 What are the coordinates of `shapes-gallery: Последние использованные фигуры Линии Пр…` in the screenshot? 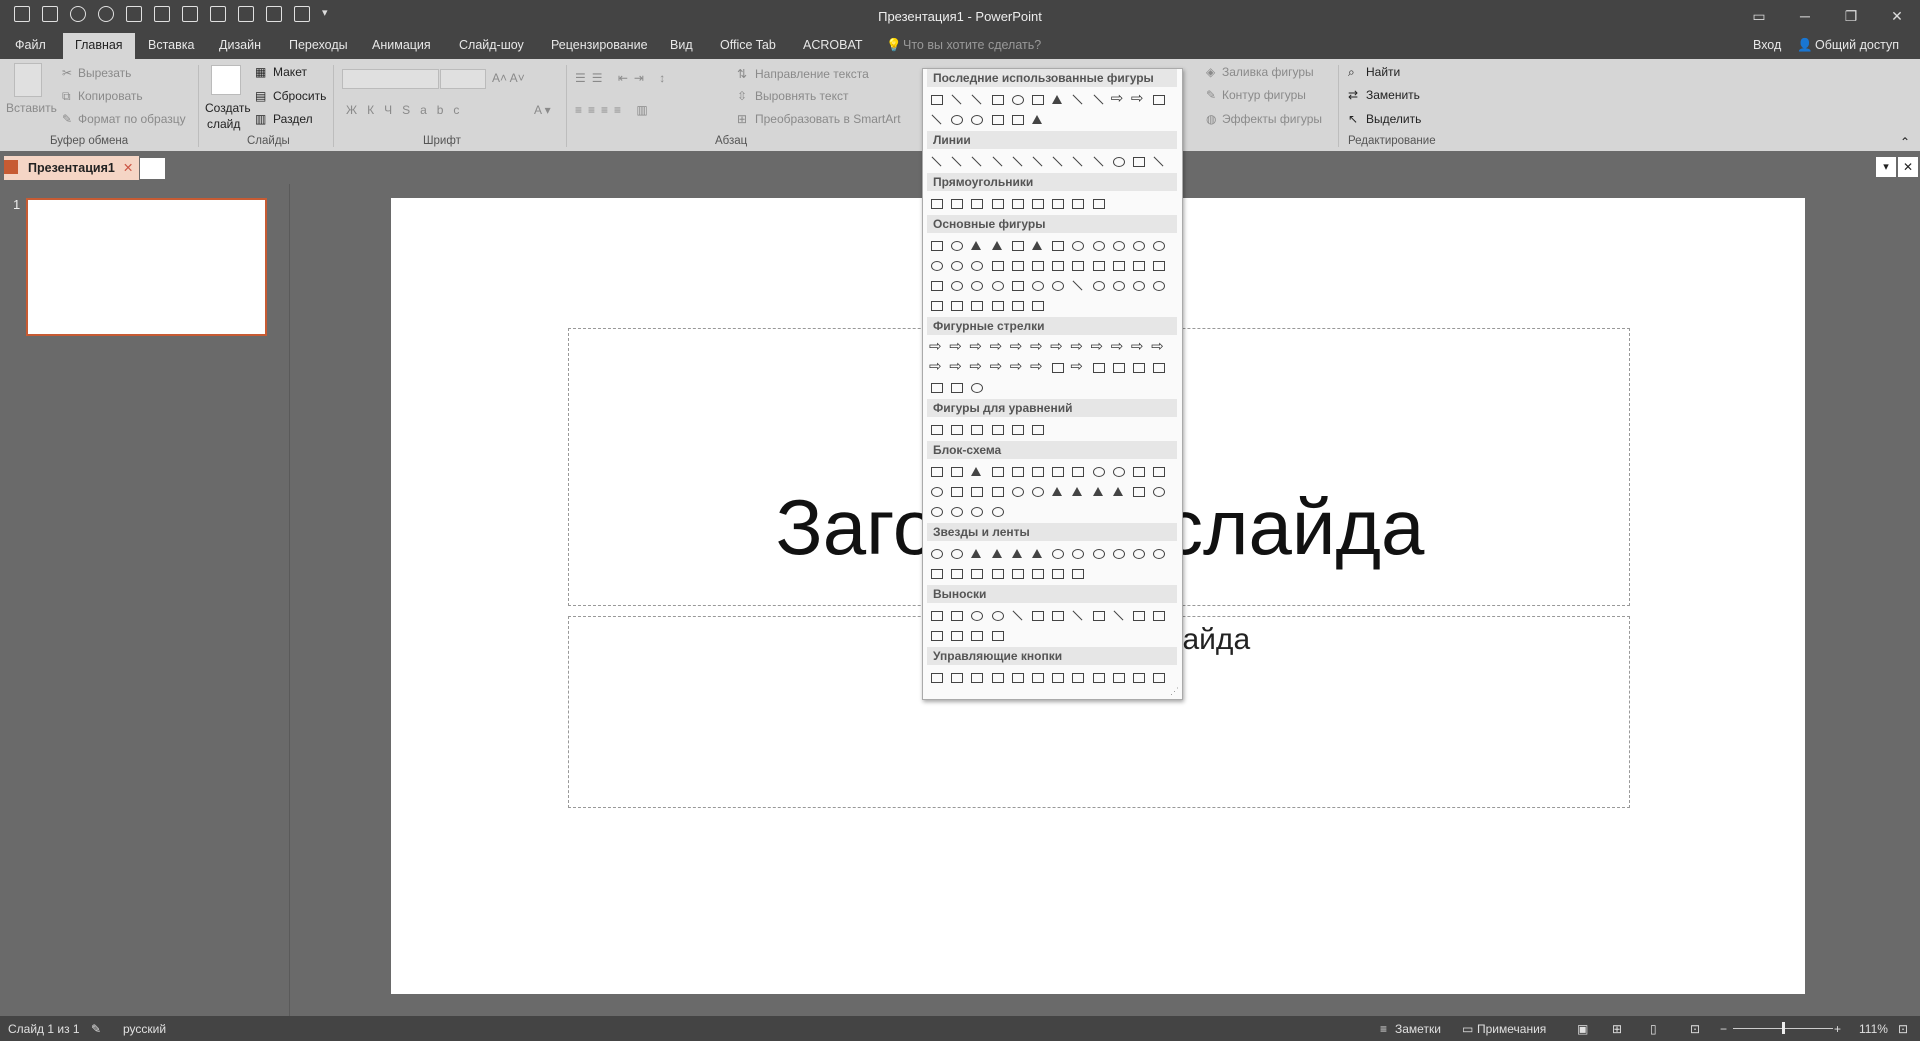 It's located at (1052, 384).